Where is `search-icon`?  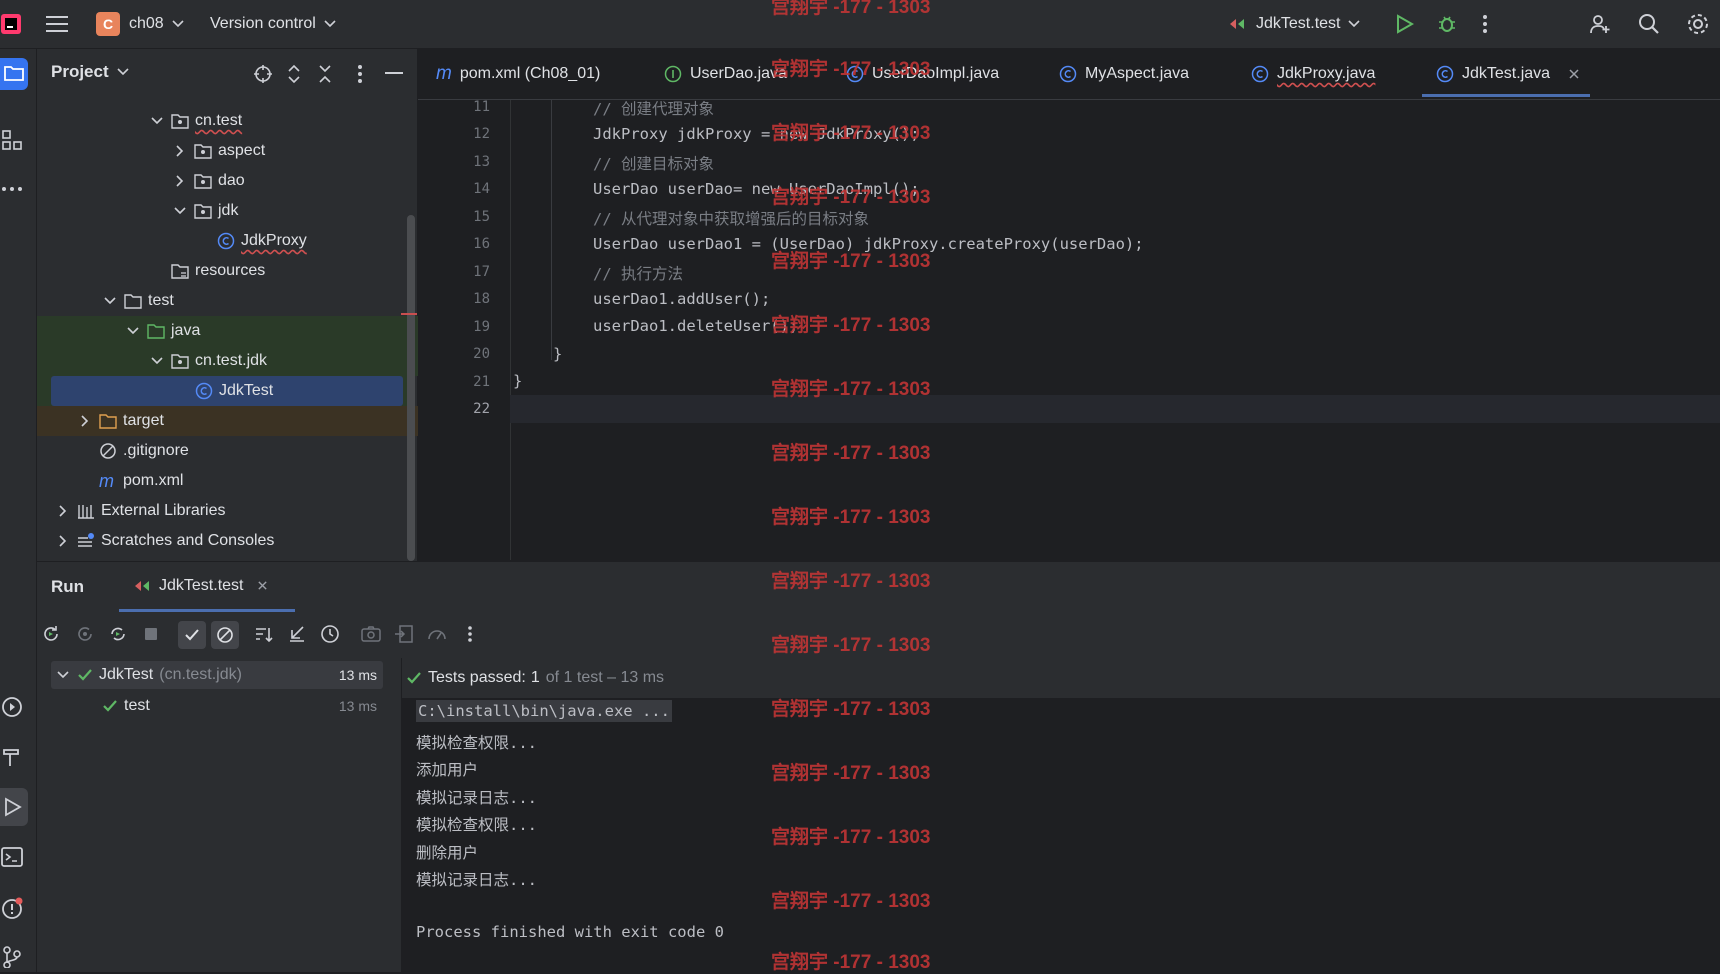
search-icon is located at coordinates (1649, 24).